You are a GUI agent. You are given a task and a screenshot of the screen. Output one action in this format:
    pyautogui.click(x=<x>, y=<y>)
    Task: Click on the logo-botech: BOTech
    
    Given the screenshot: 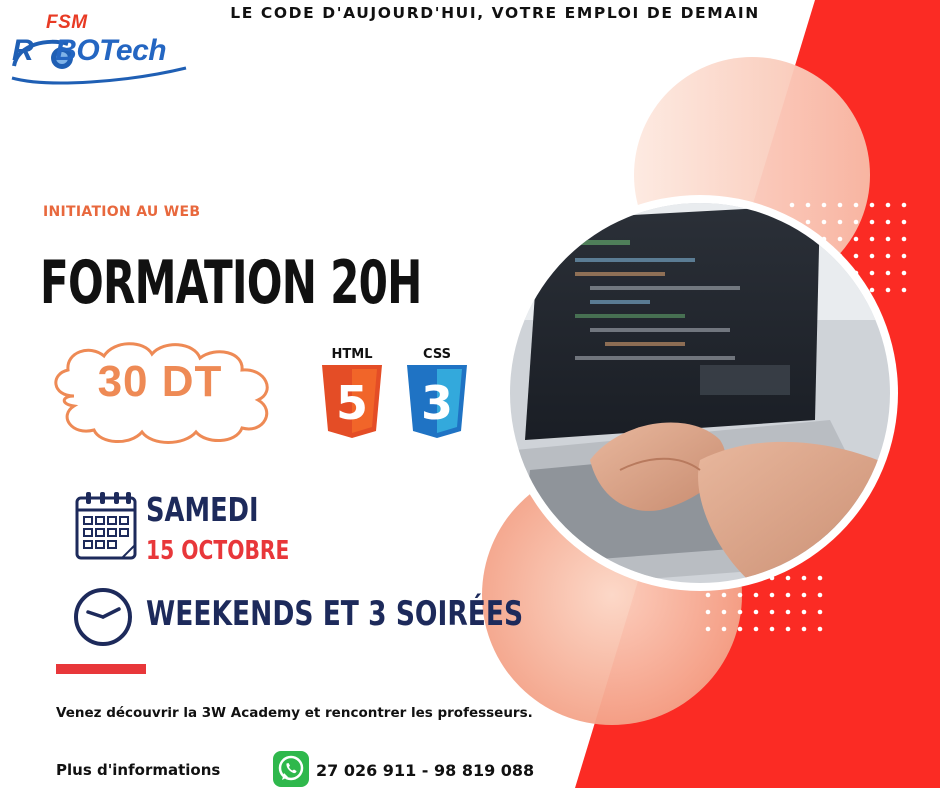 What is the action you would take?
    pyautogui.click(x=111, y=50)
    